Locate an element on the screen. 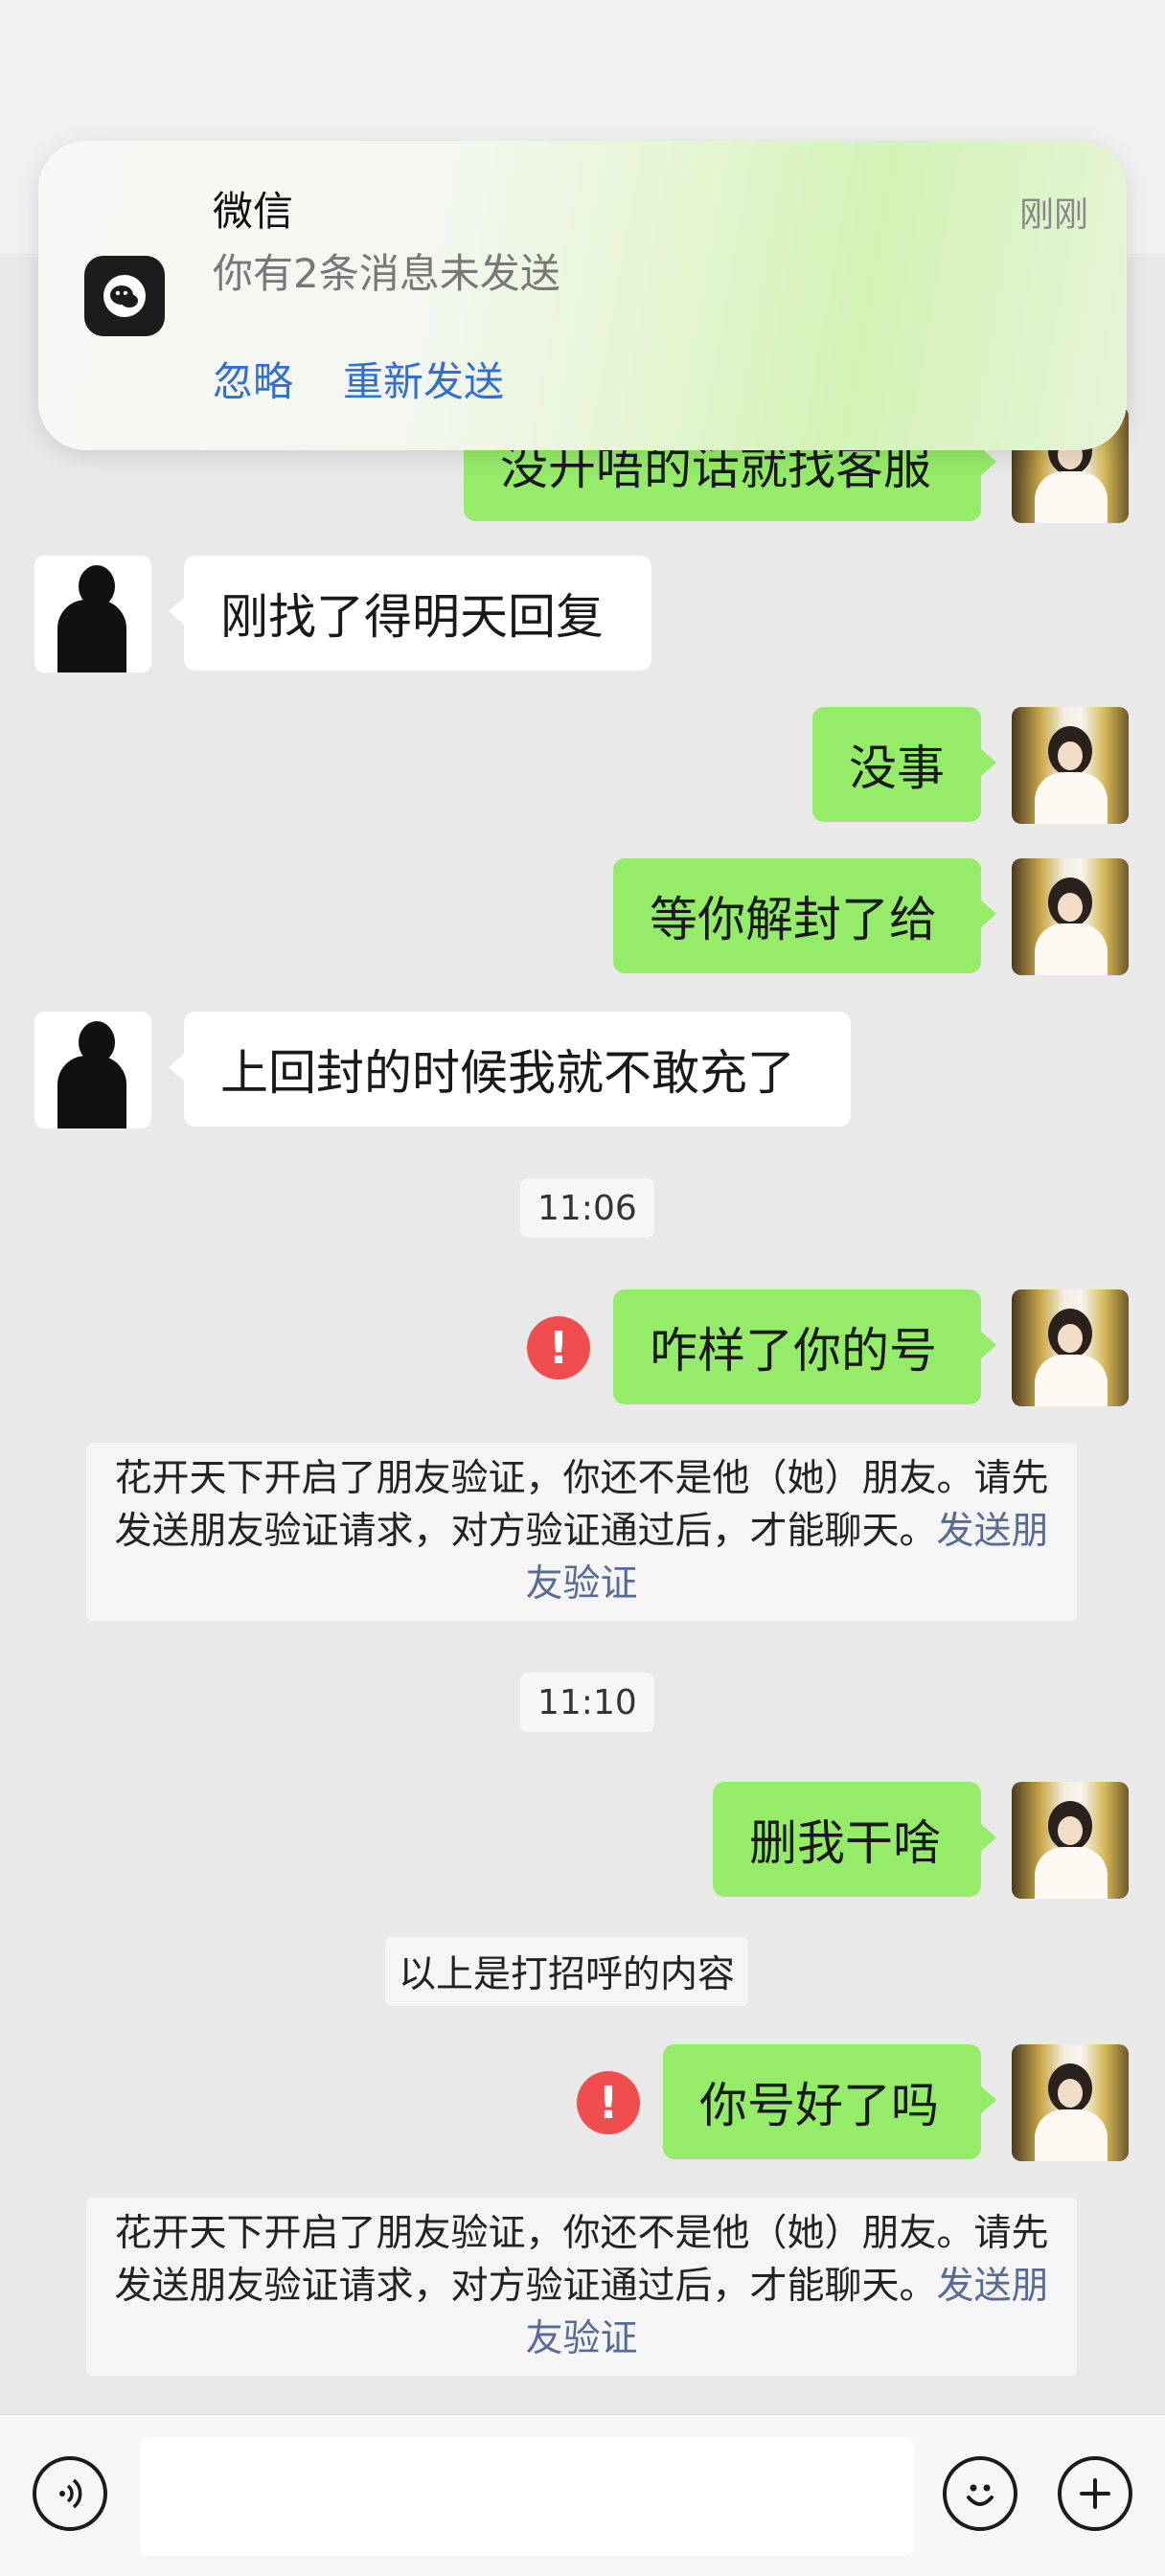 The image size is (1165, 2576). greeting-hint: 以上是打招呼的内容 is located at coordinates (567, 1972).